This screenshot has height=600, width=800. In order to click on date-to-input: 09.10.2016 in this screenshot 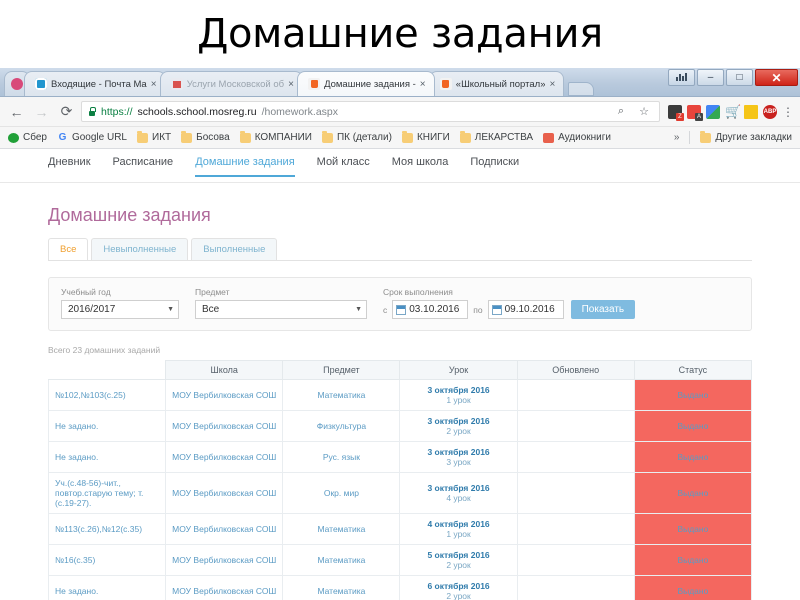, I will do `click(525, 309)`.